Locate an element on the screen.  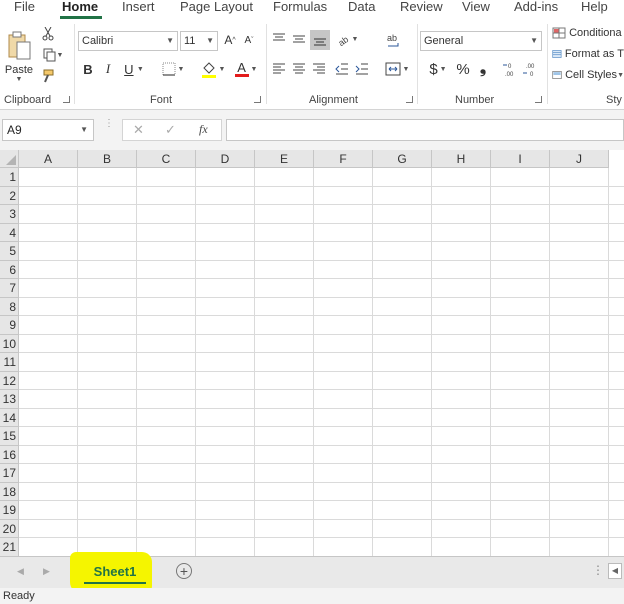
fill-color-button: ▼ is located at coordinates (213, 69).